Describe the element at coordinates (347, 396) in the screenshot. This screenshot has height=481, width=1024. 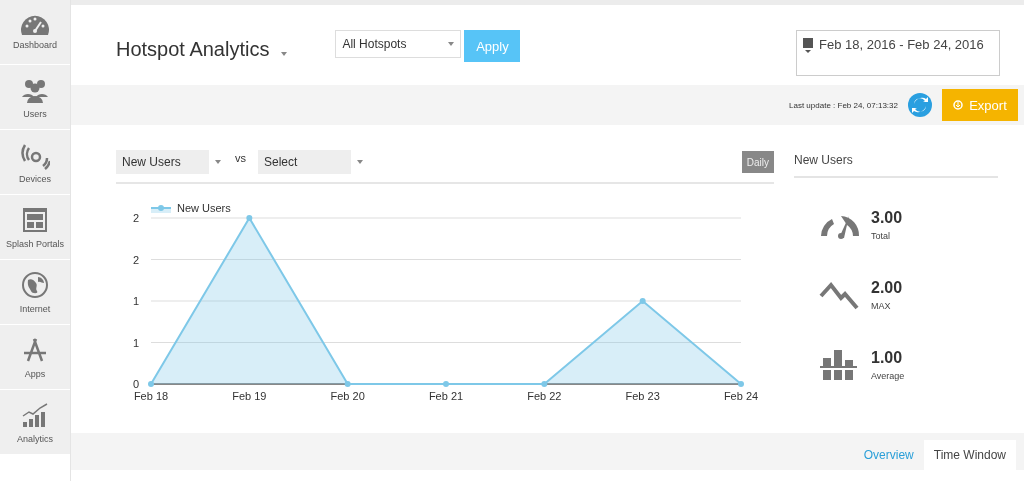
I see `x-tick-label: Feb 20` at that location.